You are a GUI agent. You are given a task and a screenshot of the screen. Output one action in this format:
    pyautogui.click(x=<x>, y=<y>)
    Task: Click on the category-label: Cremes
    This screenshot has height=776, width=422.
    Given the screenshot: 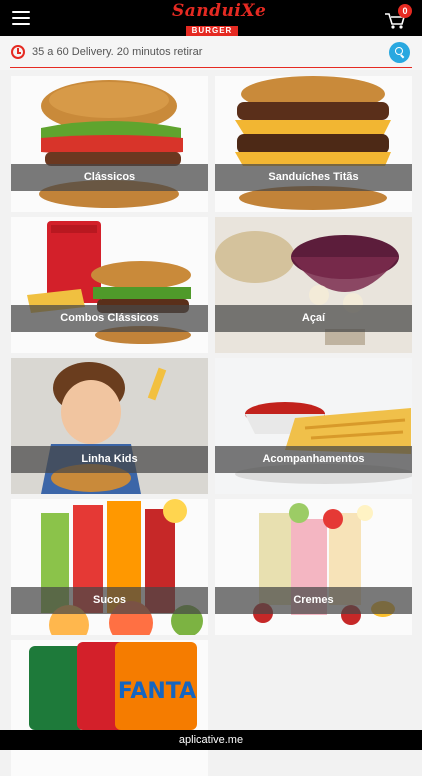 What is the action you would take?
    pyautogui.click(x=313, y=600)
    